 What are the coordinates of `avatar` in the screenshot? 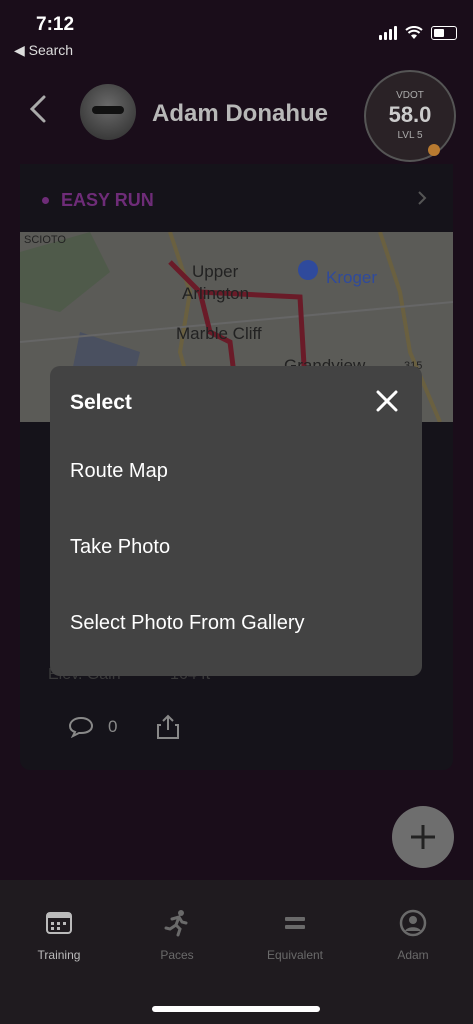 It's located at (108, 112).